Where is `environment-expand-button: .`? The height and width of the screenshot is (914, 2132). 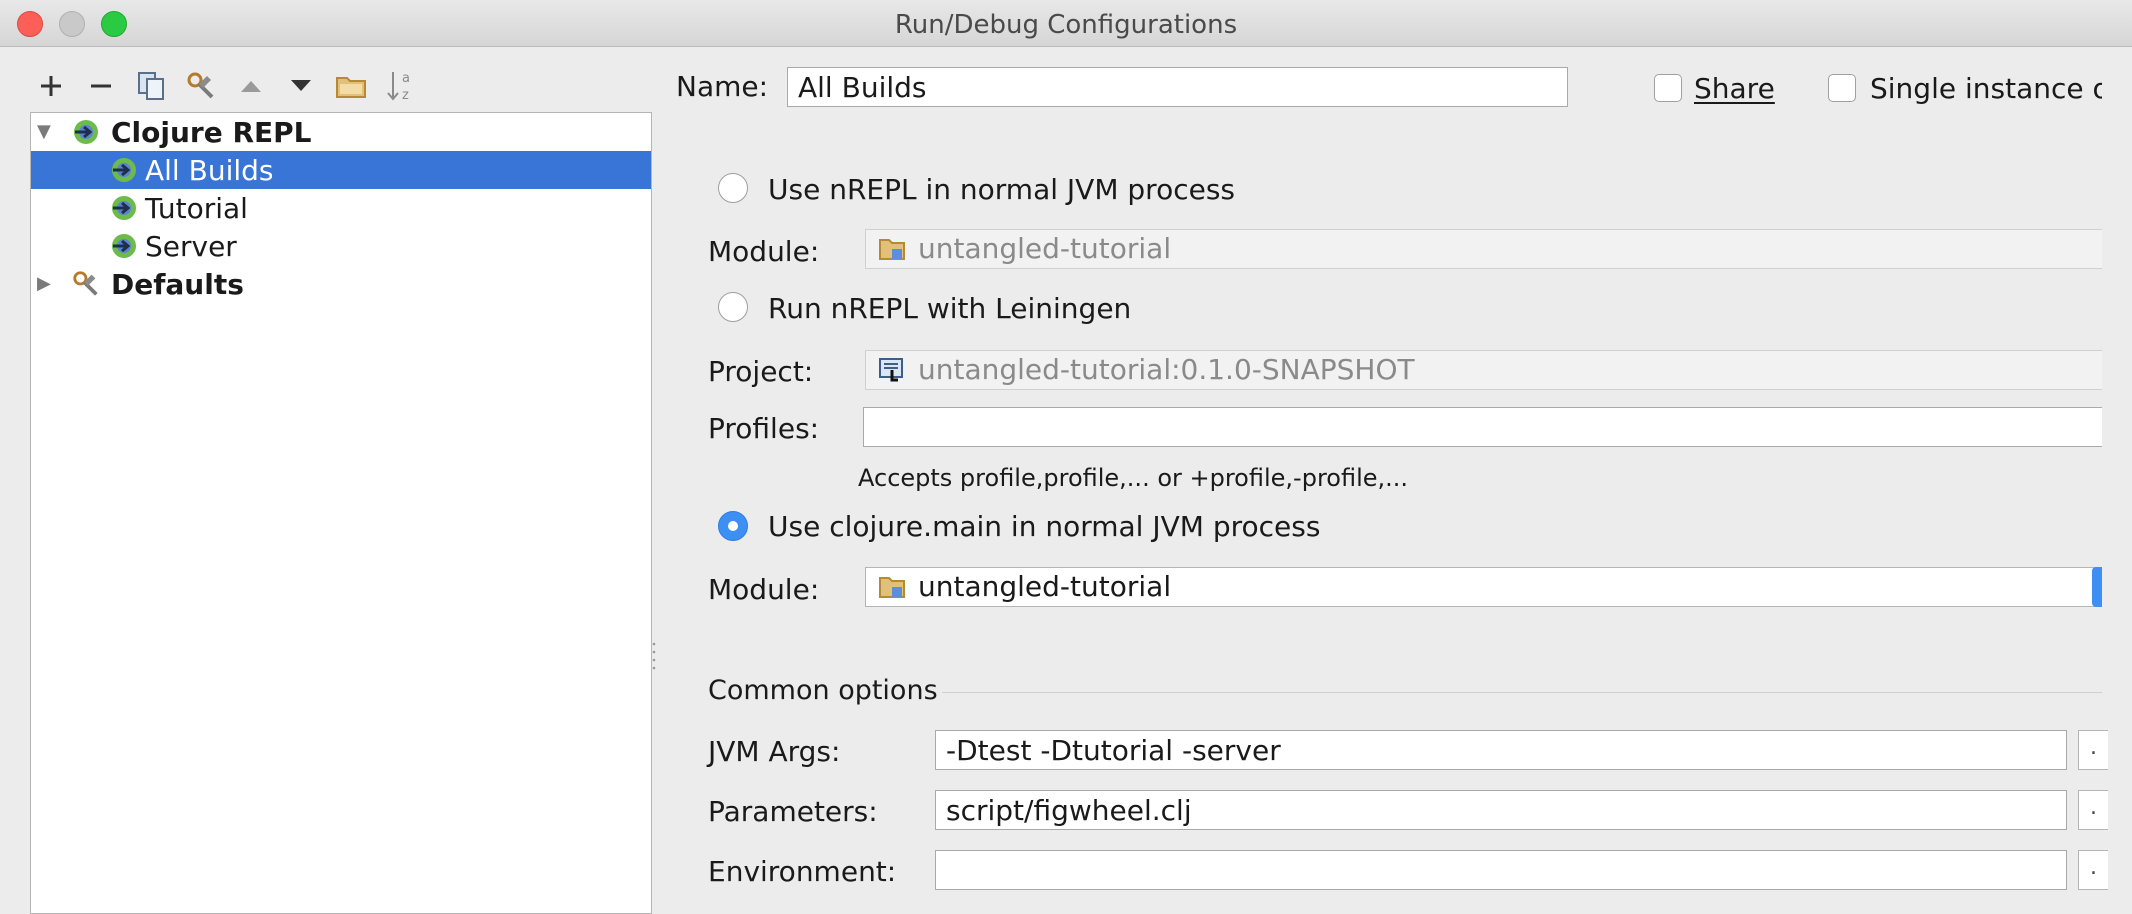 environment-expand-button: . is located at coordinates (2093, 870).